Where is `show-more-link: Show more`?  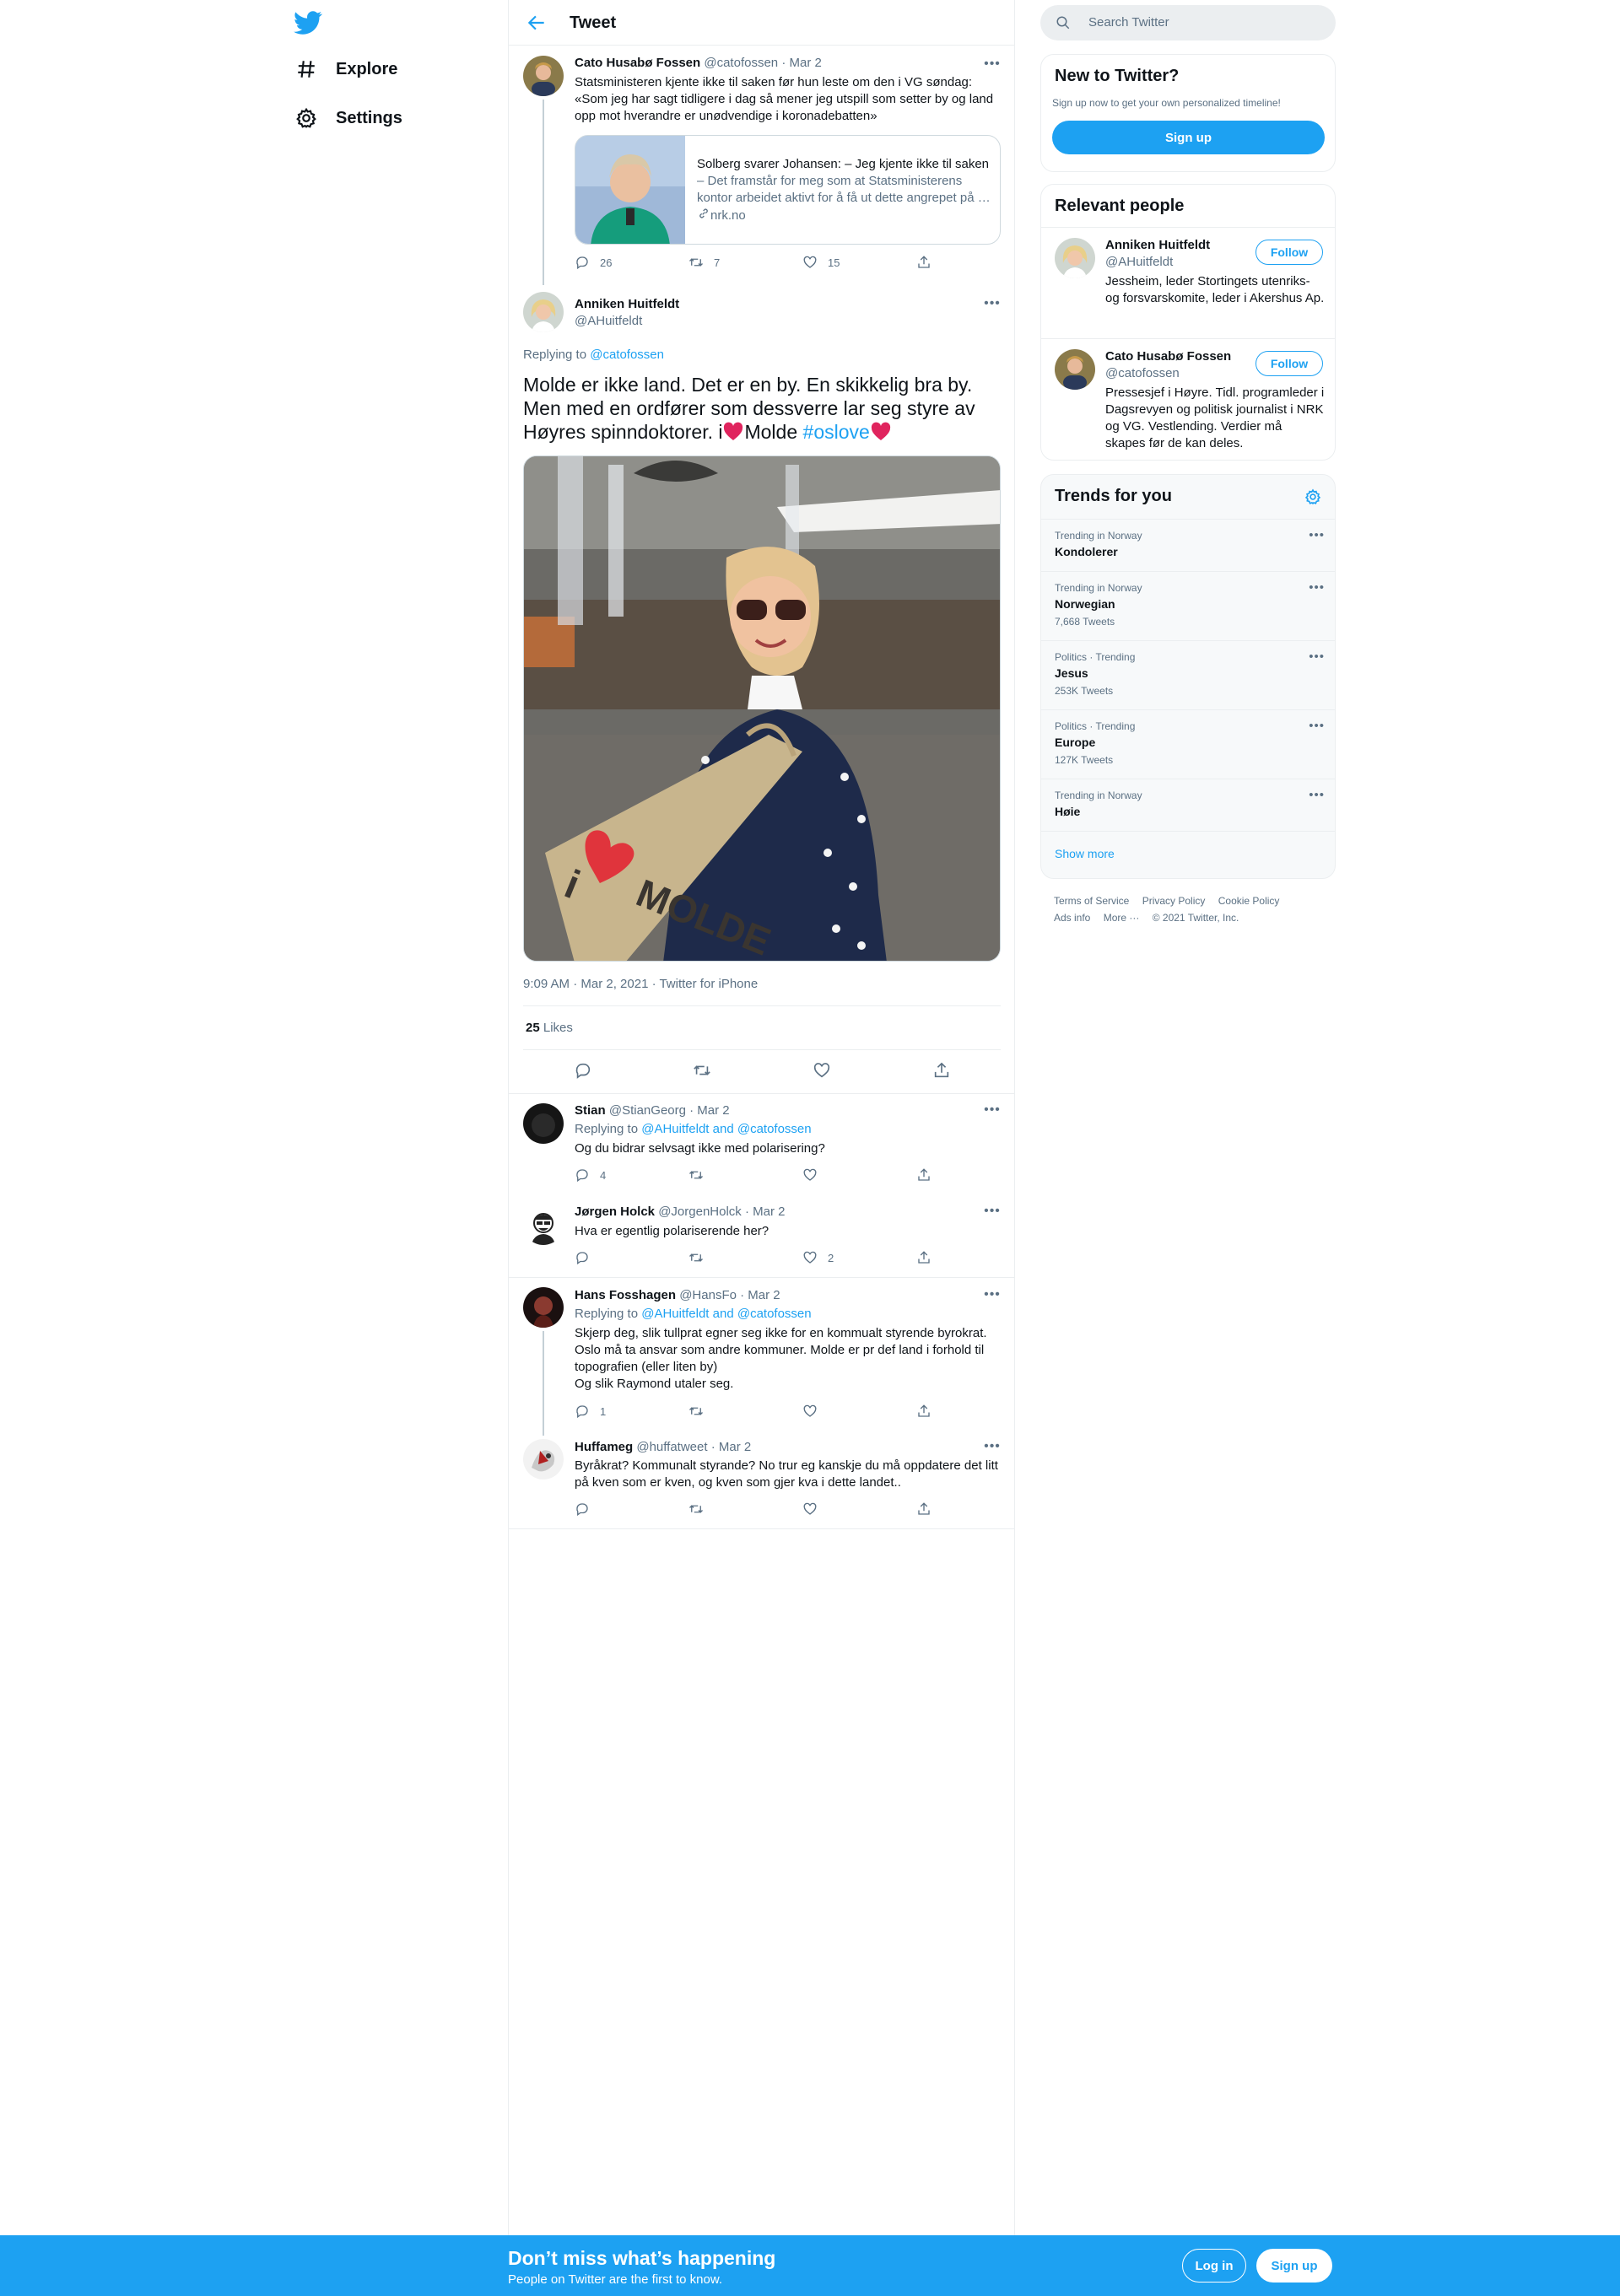
show-more-link: Show more is located at coordinates (1085, 853).